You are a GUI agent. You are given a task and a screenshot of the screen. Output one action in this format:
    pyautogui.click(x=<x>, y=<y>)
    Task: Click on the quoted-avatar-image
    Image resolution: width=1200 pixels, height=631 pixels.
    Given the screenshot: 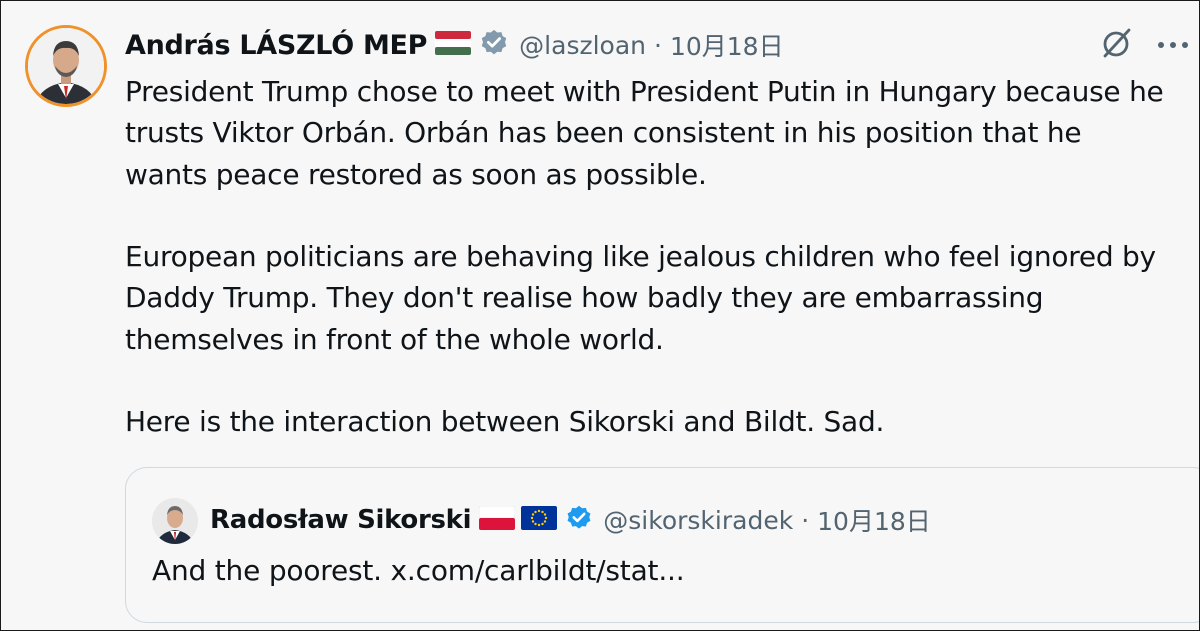 What is the action you would take?
    pyautogui.click(x=175, y=521)
    